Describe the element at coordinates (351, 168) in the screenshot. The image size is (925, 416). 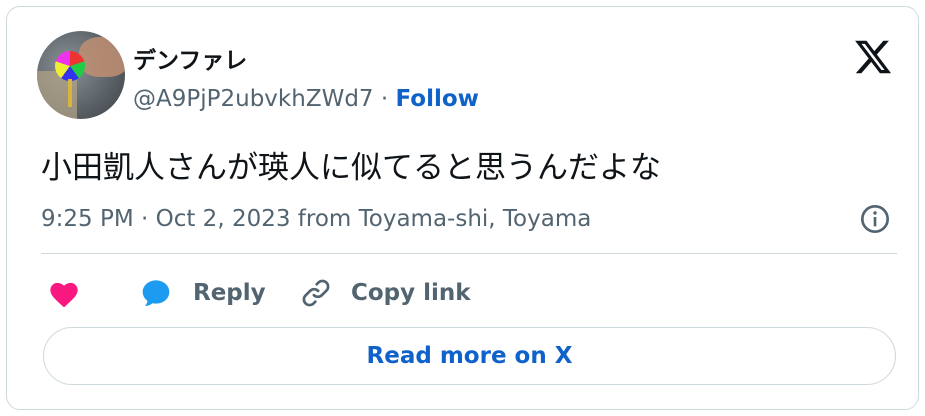
I see `tweet-text: 小田凱人さんが瑛人に似てると思うんだよな` at that location.